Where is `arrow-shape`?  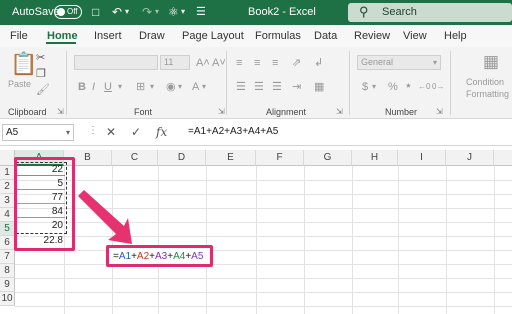 arrow-shape is located at coordinates (105, 217).